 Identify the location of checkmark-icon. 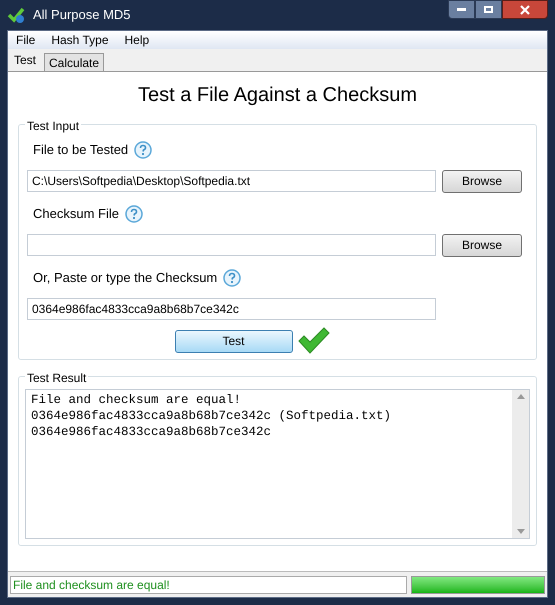
(313, 341).